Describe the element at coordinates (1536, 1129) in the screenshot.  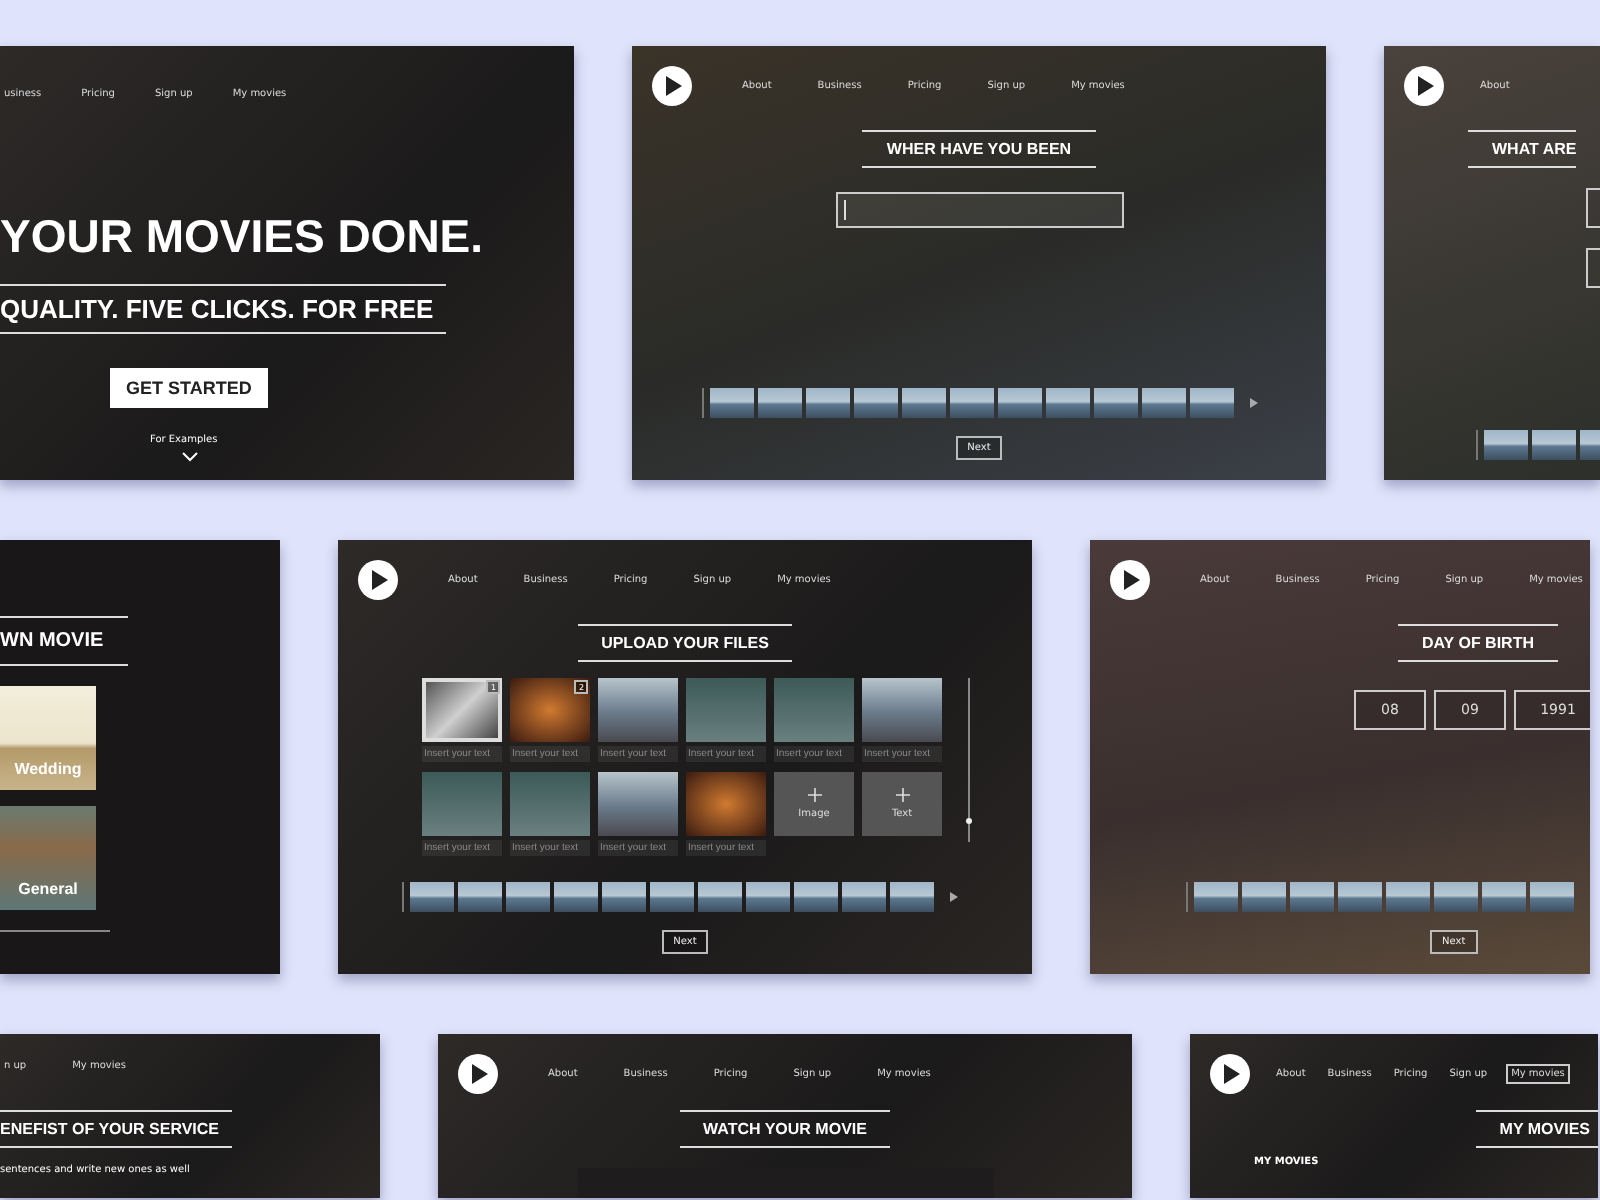
I see `section-title: MY MOVIES` at that location.